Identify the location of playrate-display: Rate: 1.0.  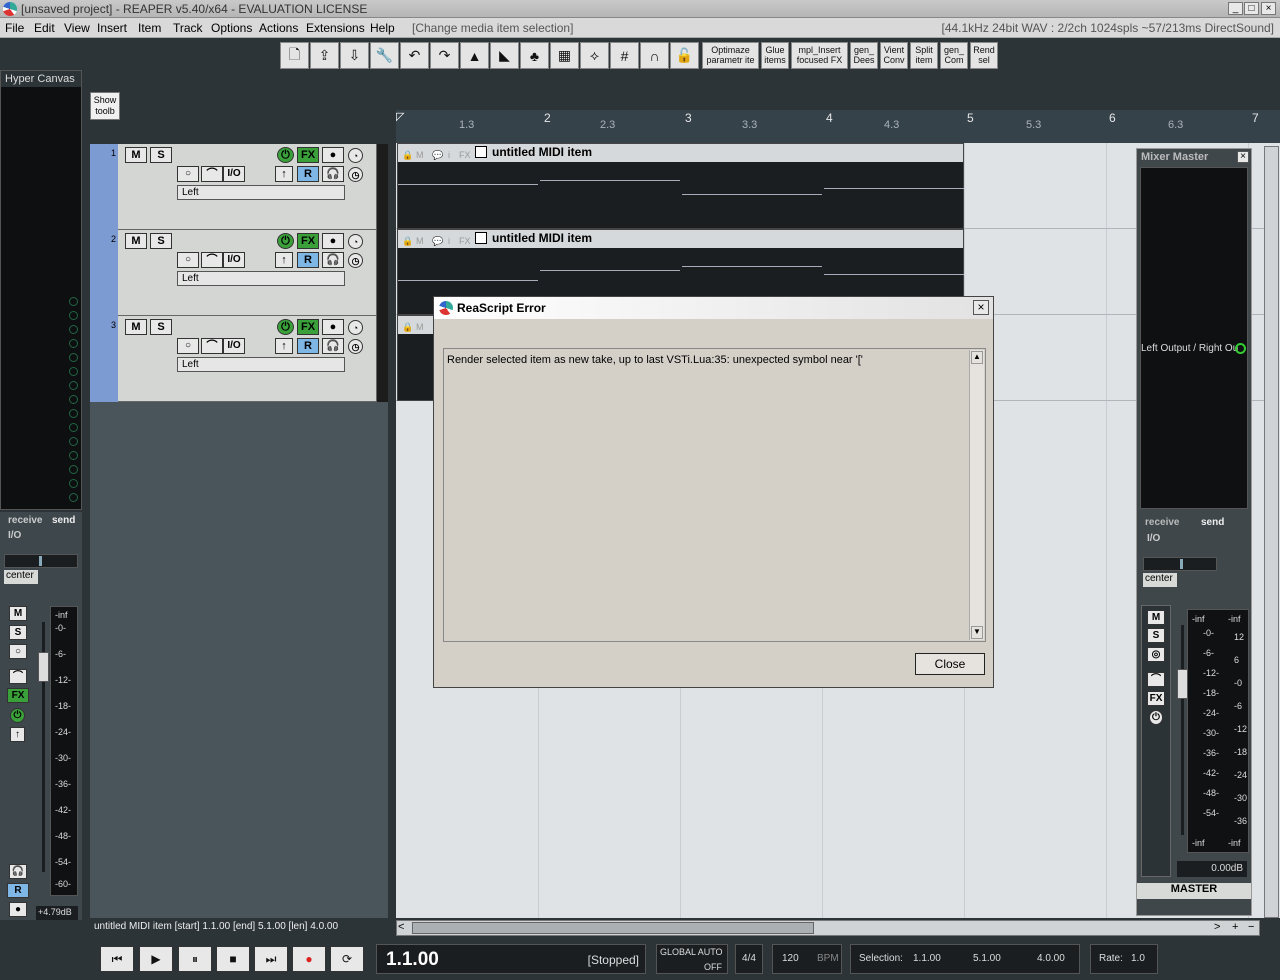
(1124, 959).